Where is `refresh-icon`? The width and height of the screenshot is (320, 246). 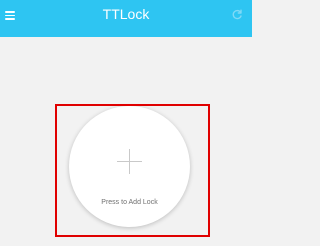
refresh-icon is located at coordinates (237, 15).